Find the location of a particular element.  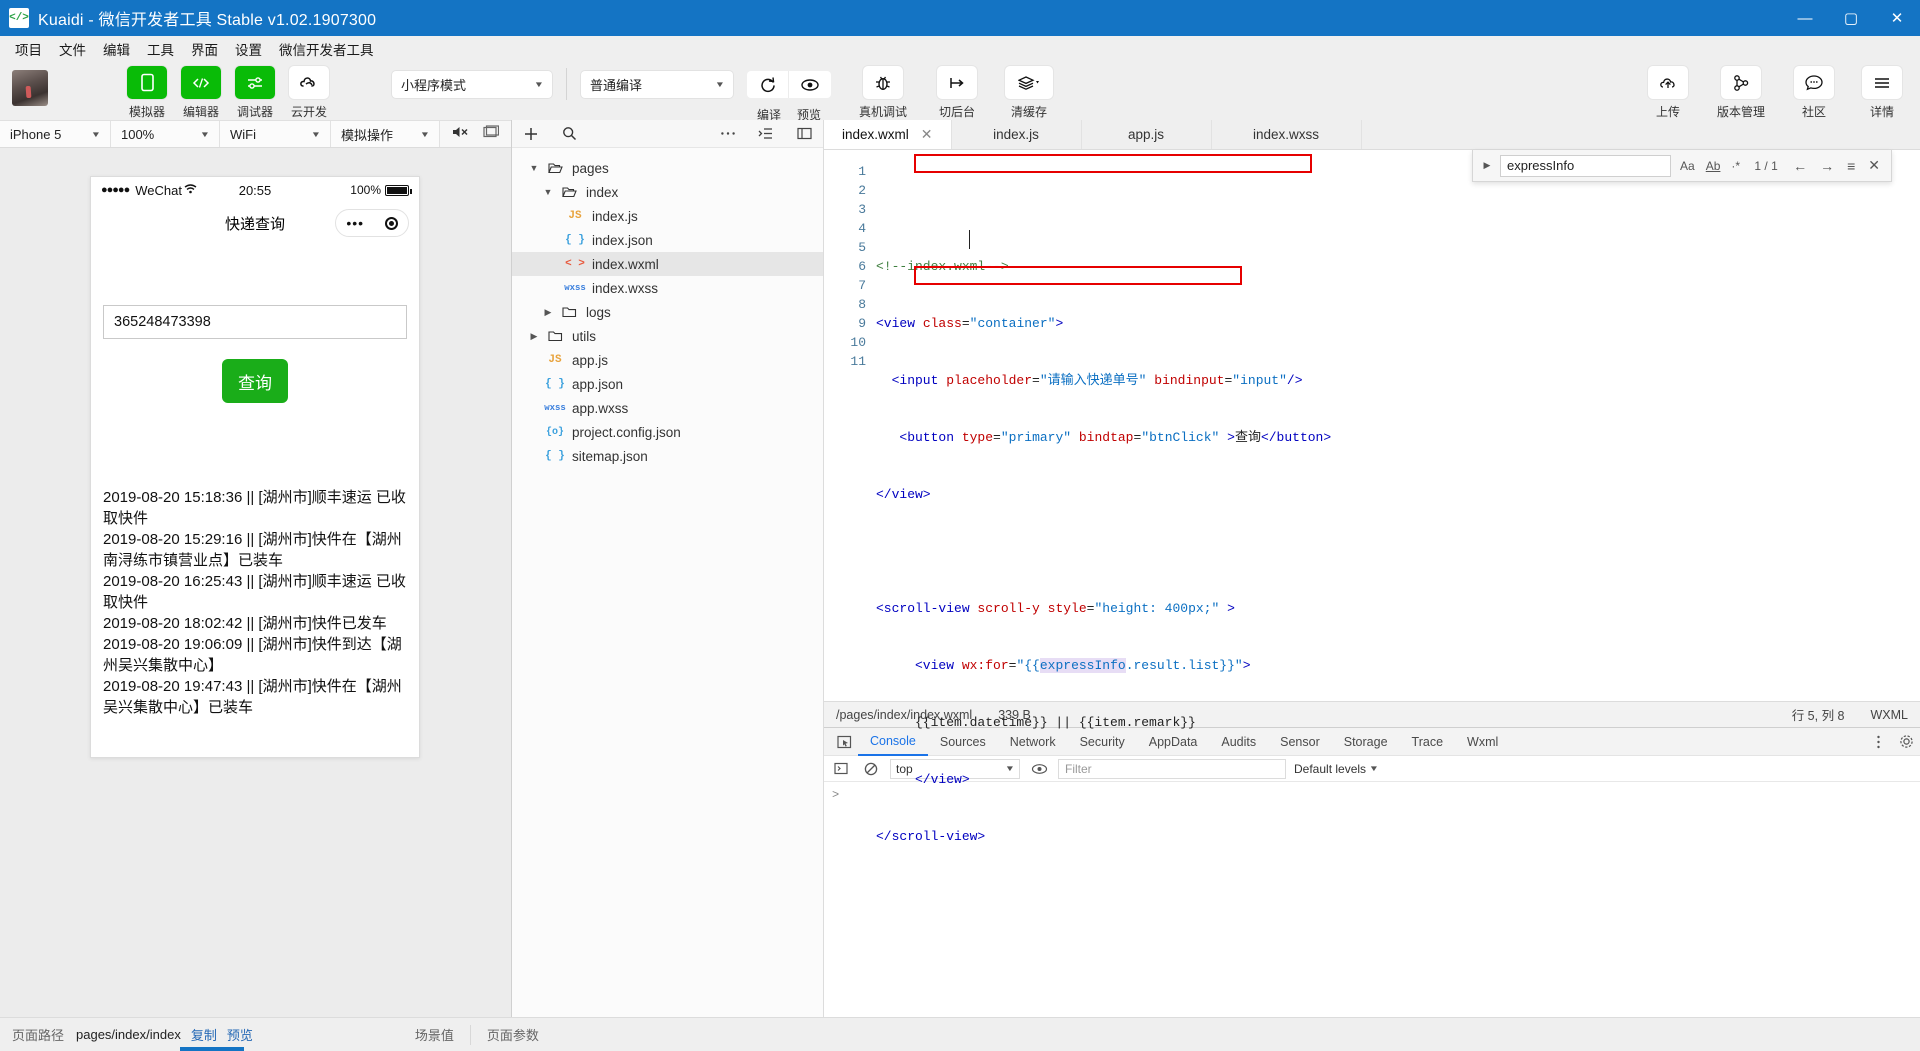

find-next-button: → is located at coordinates (1827, 166).